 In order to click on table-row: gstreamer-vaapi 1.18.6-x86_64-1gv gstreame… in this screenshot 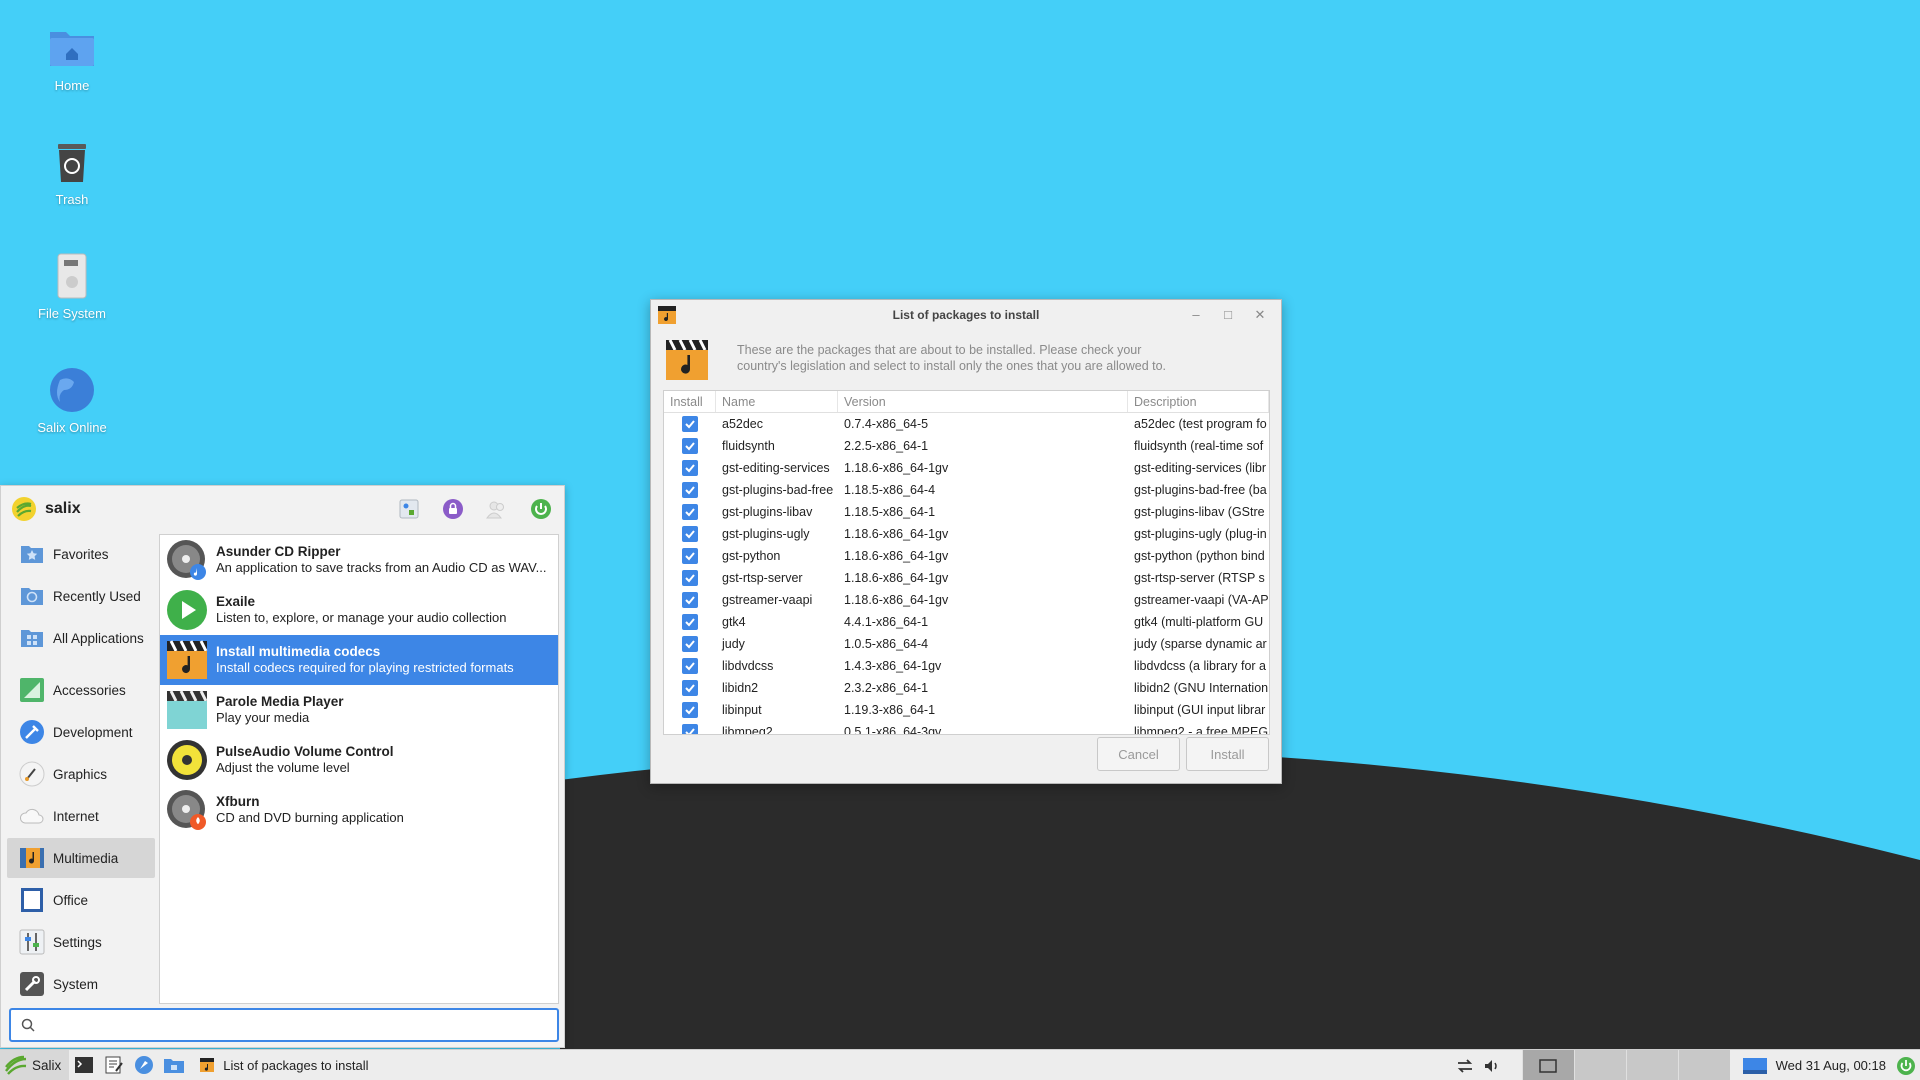, I will do `click(966, 600)`.